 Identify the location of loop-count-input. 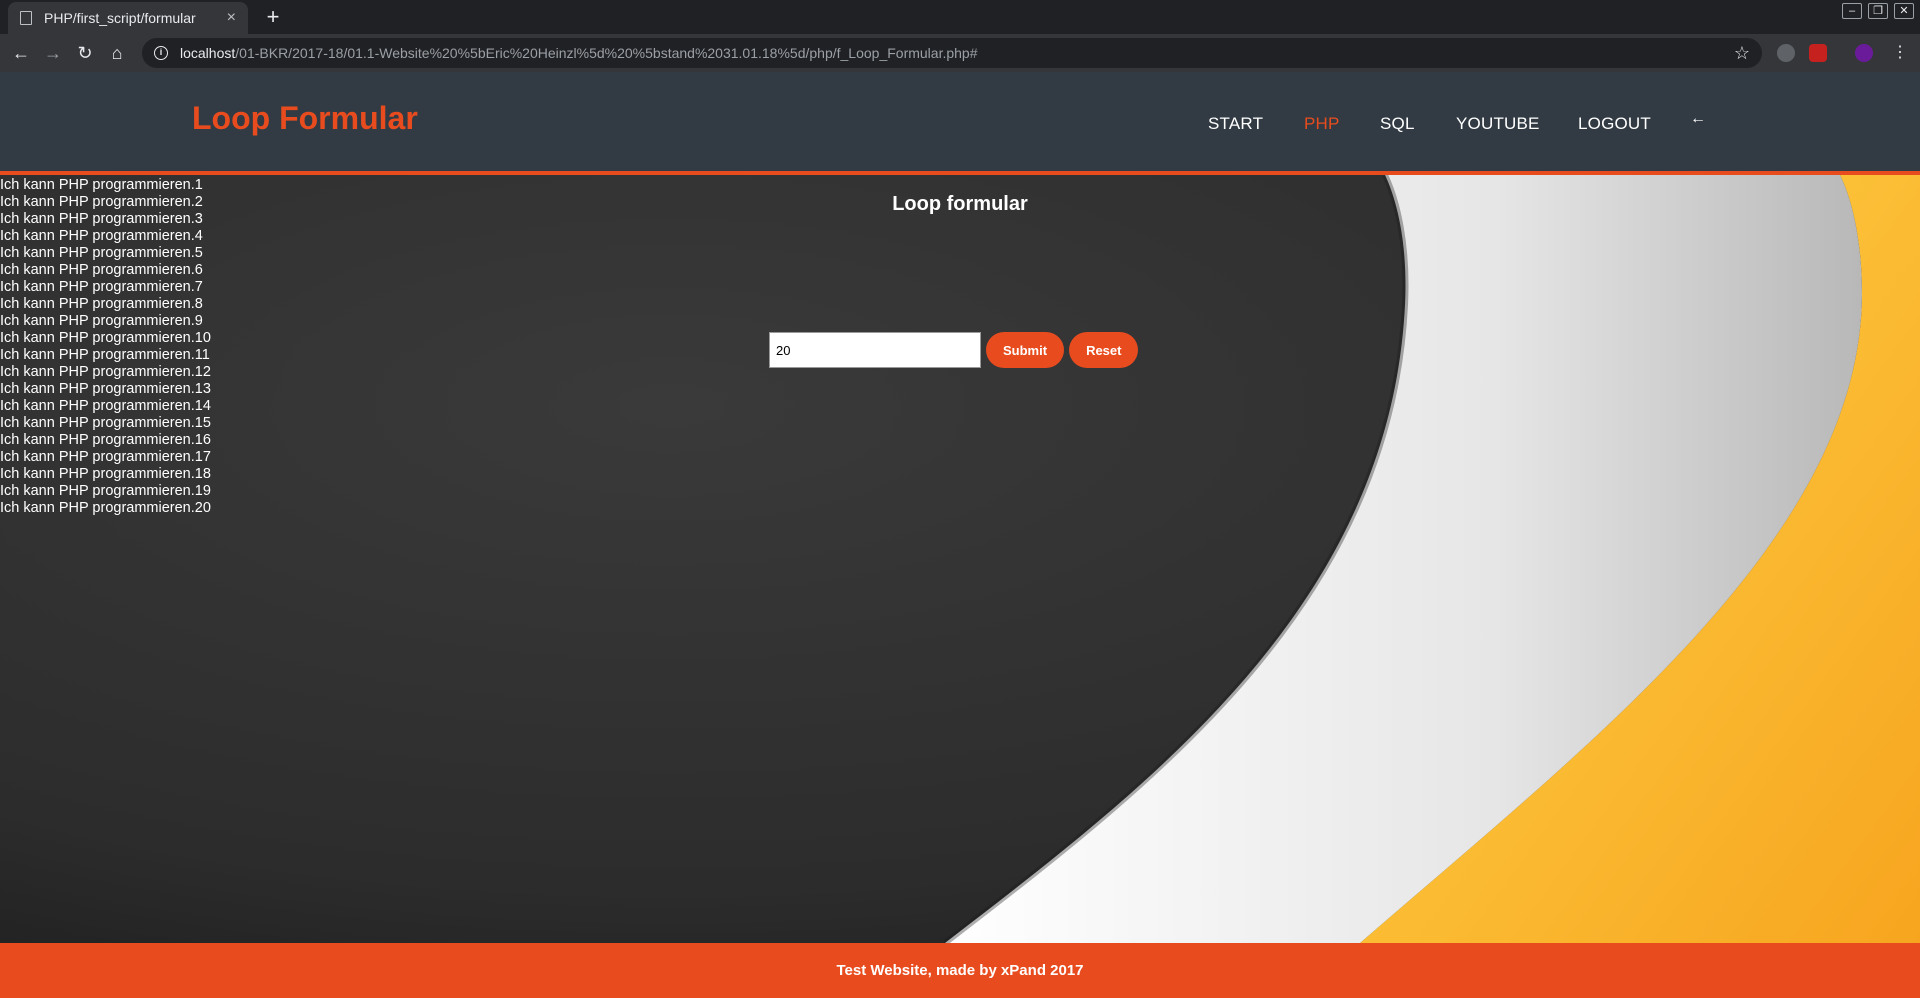
(875, 350).